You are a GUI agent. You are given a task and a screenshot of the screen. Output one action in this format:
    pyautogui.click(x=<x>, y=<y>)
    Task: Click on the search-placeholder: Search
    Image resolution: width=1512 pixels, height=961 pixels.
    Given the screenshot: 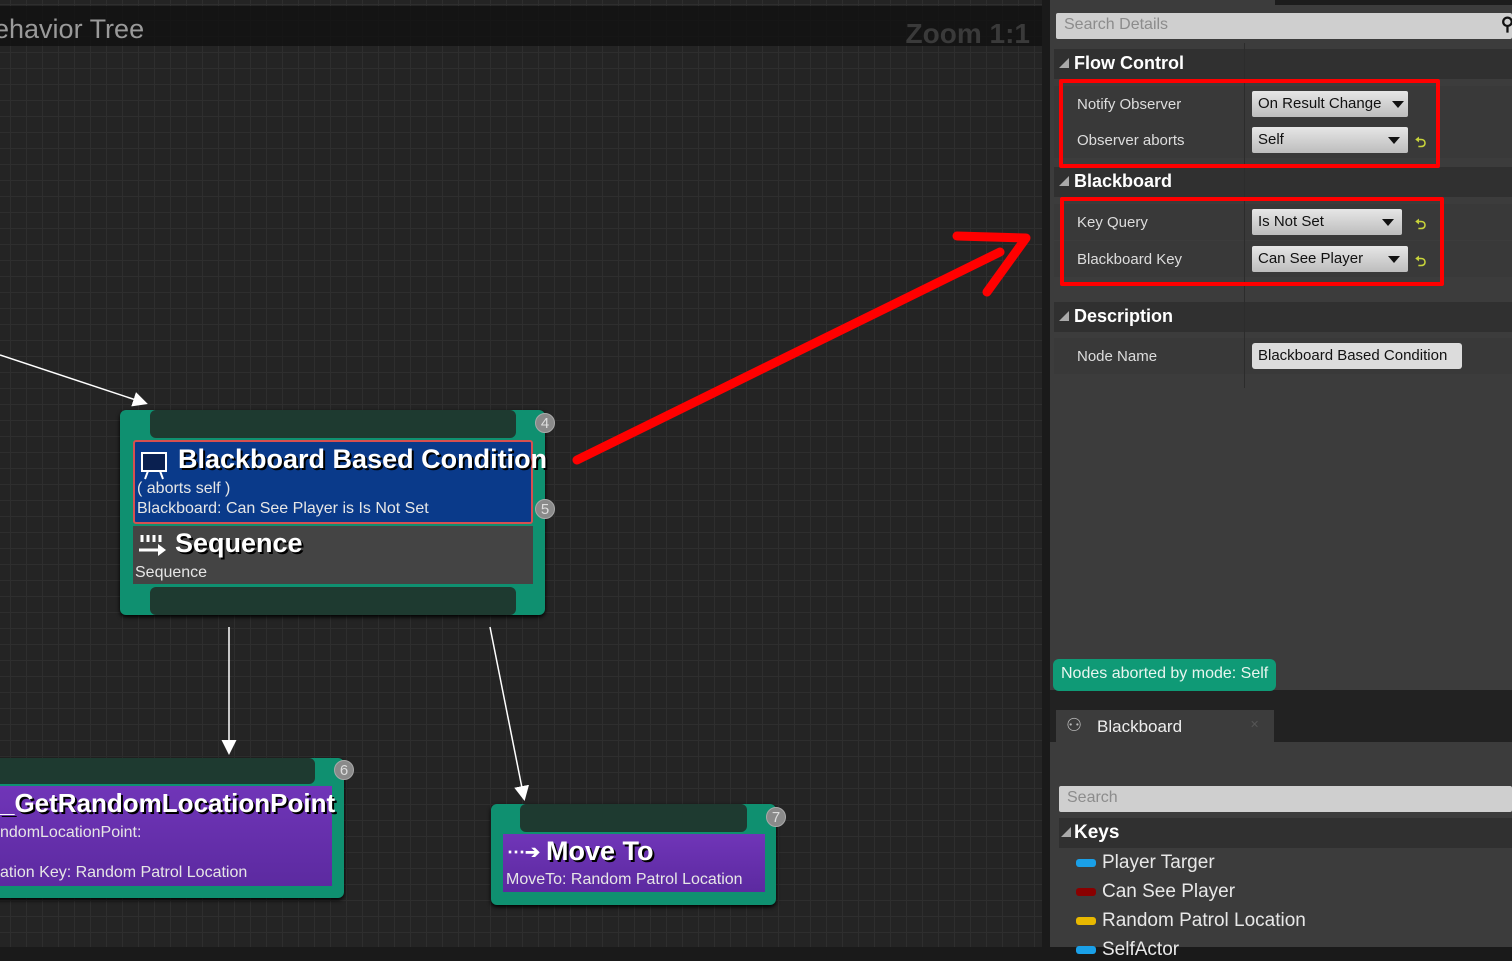 What is the action you would take?
    pyautogui.click(x=1092, y=797)
    